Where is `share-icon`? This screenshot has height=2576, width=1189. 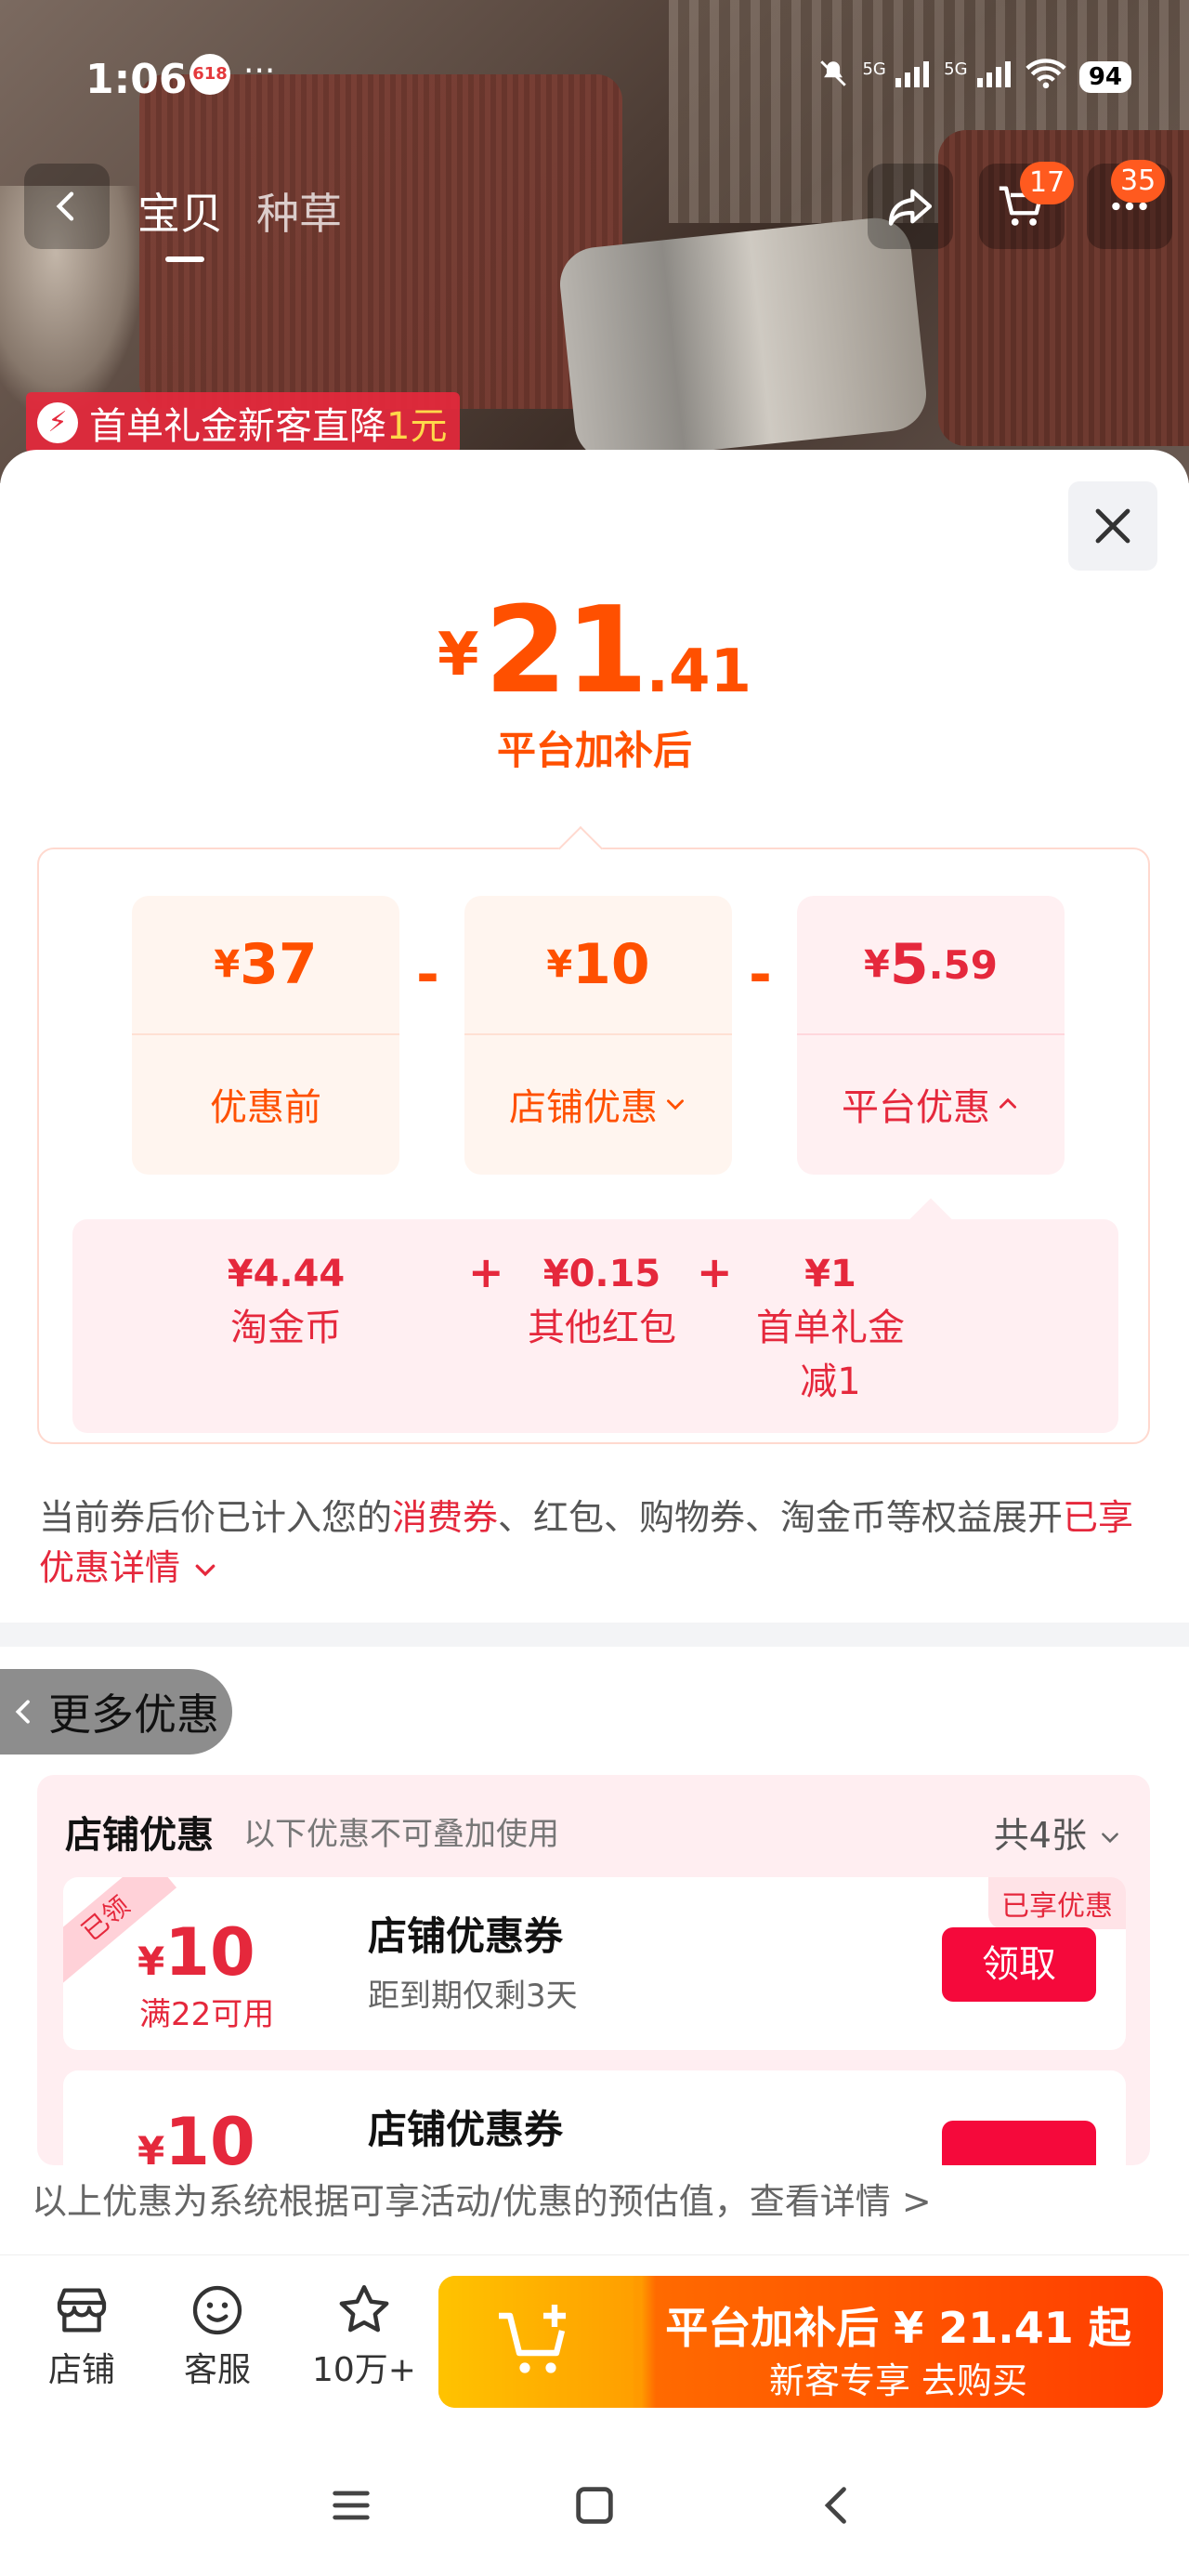 share-icon is located at coordinates (911, 207).